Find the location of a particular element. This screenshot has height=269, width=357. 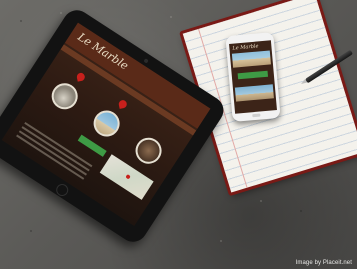

phone-screen: Le Marble is located at coordinates (253, 77).